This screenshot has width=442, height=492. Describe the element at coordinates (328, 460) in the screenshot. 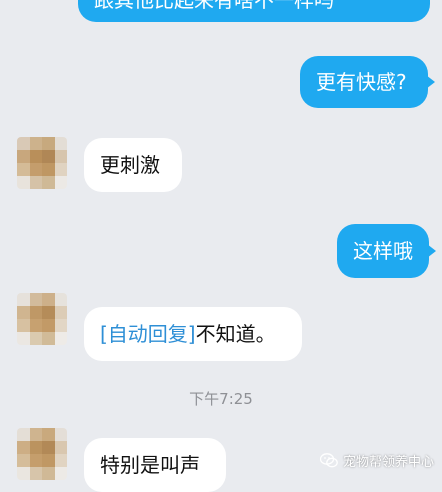

I see `wechat-logo-icon` at that location.